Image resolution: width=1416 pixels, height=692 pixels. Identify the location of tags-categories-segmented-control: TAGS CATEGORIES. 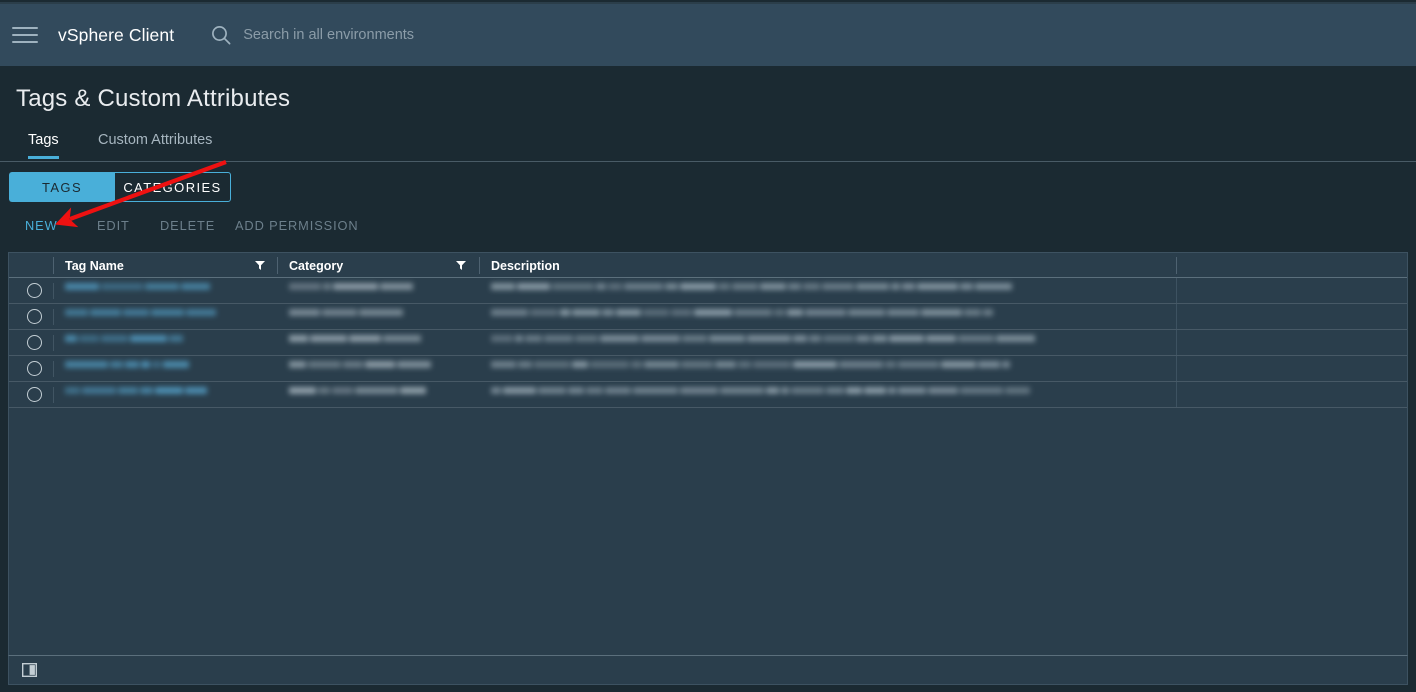
(120, 187).